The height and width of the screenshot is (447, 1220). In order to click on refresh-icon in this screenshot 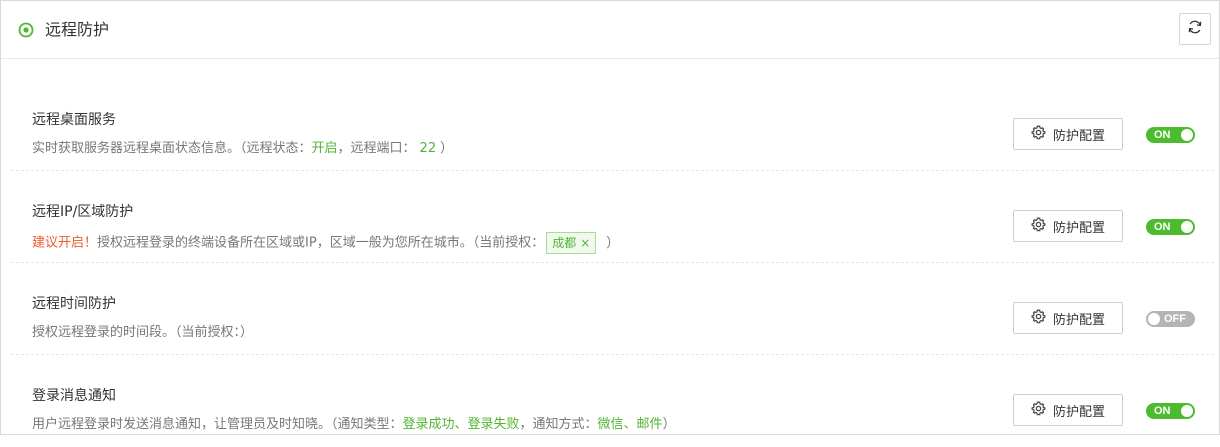, I will do `click(1195, 29)`.